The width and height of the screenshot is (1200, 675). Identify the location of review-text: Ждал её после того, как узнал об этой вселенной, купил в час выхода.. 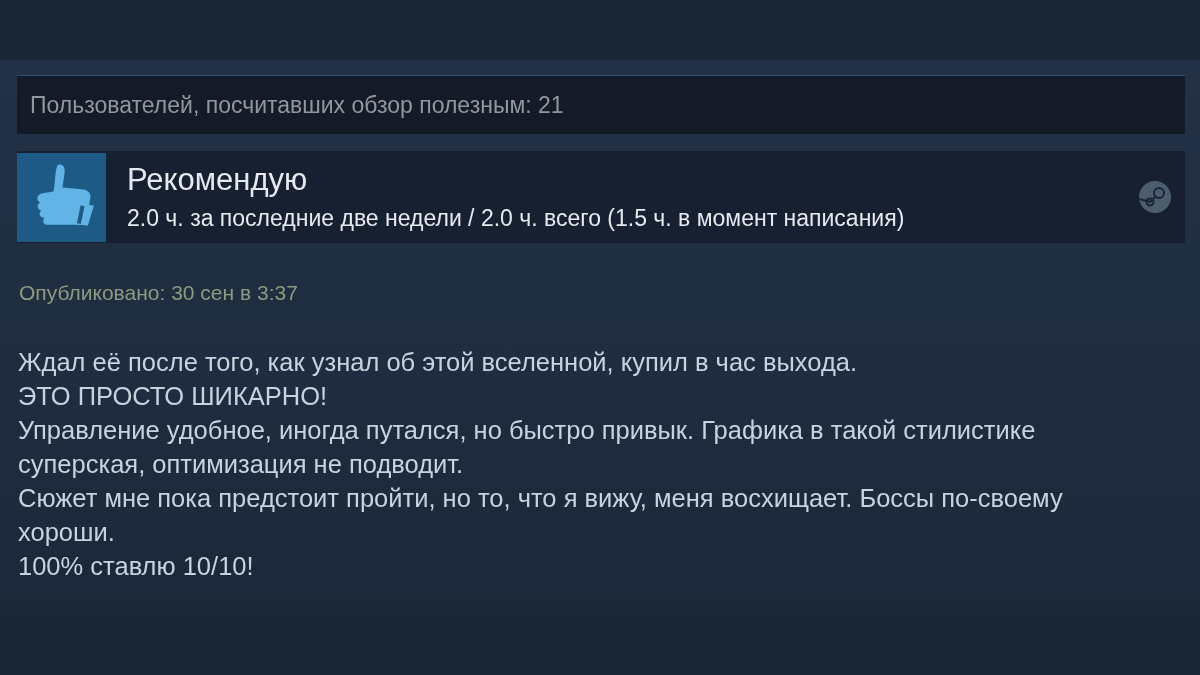
(438, 362).